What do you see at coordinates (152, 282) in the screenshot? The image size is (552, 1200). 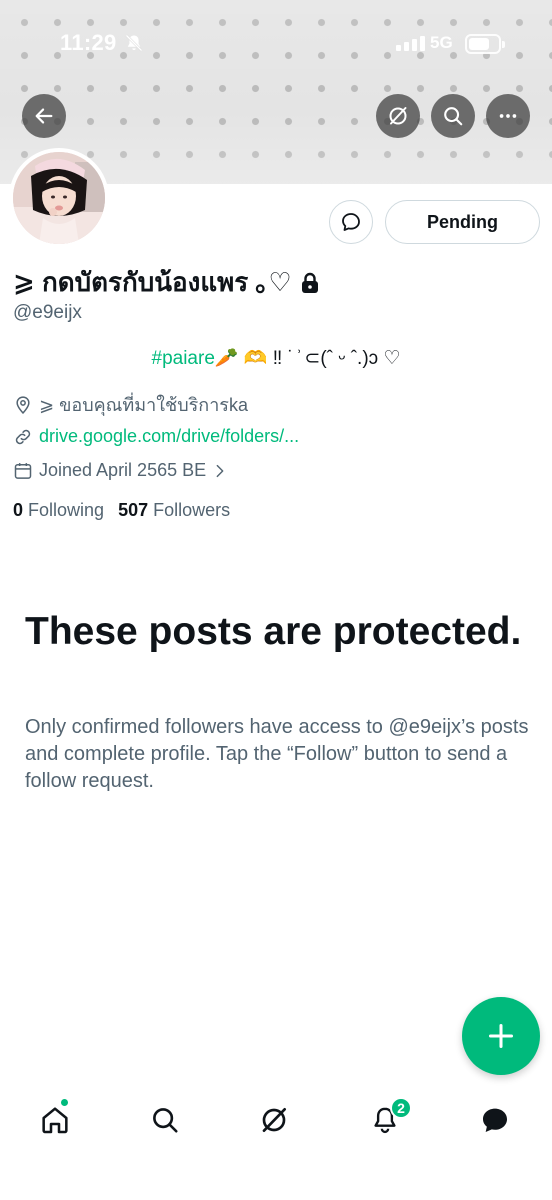 I see `display-name: ⩾ กดบัตรกับน้องแพร ｡♡` at bounding box center [152, 282].